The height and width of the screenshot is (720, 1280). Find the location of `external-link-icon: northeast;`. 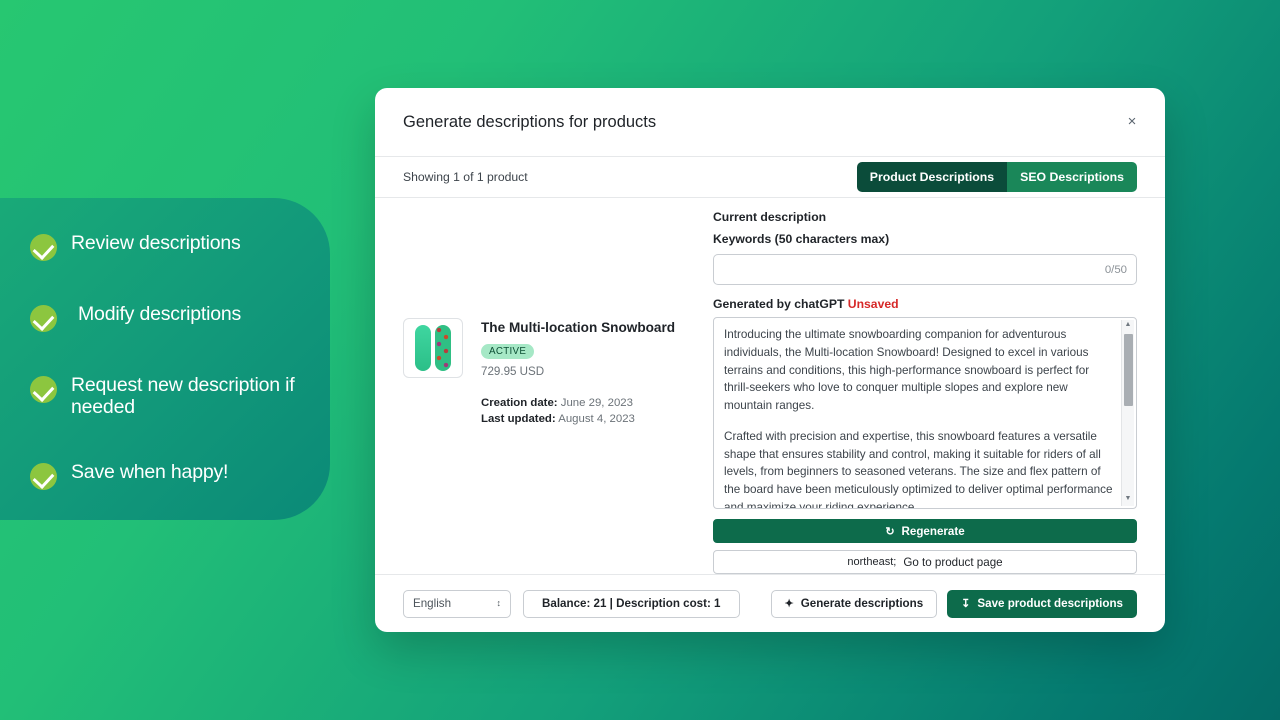

external-link-icon: northeast; is located at coordinates (872, 562).